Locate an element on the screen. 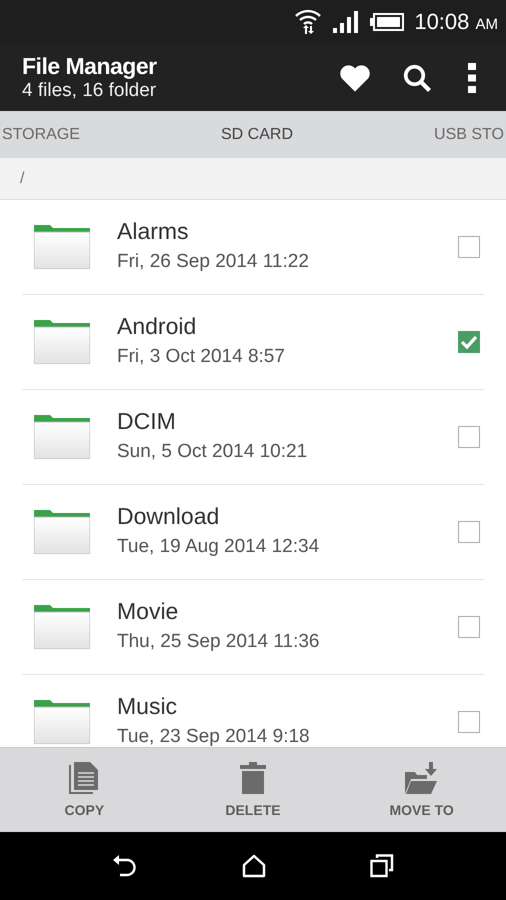 This screenshot has width=506, height=900. signal-icon is located at coordinates (346, 22).